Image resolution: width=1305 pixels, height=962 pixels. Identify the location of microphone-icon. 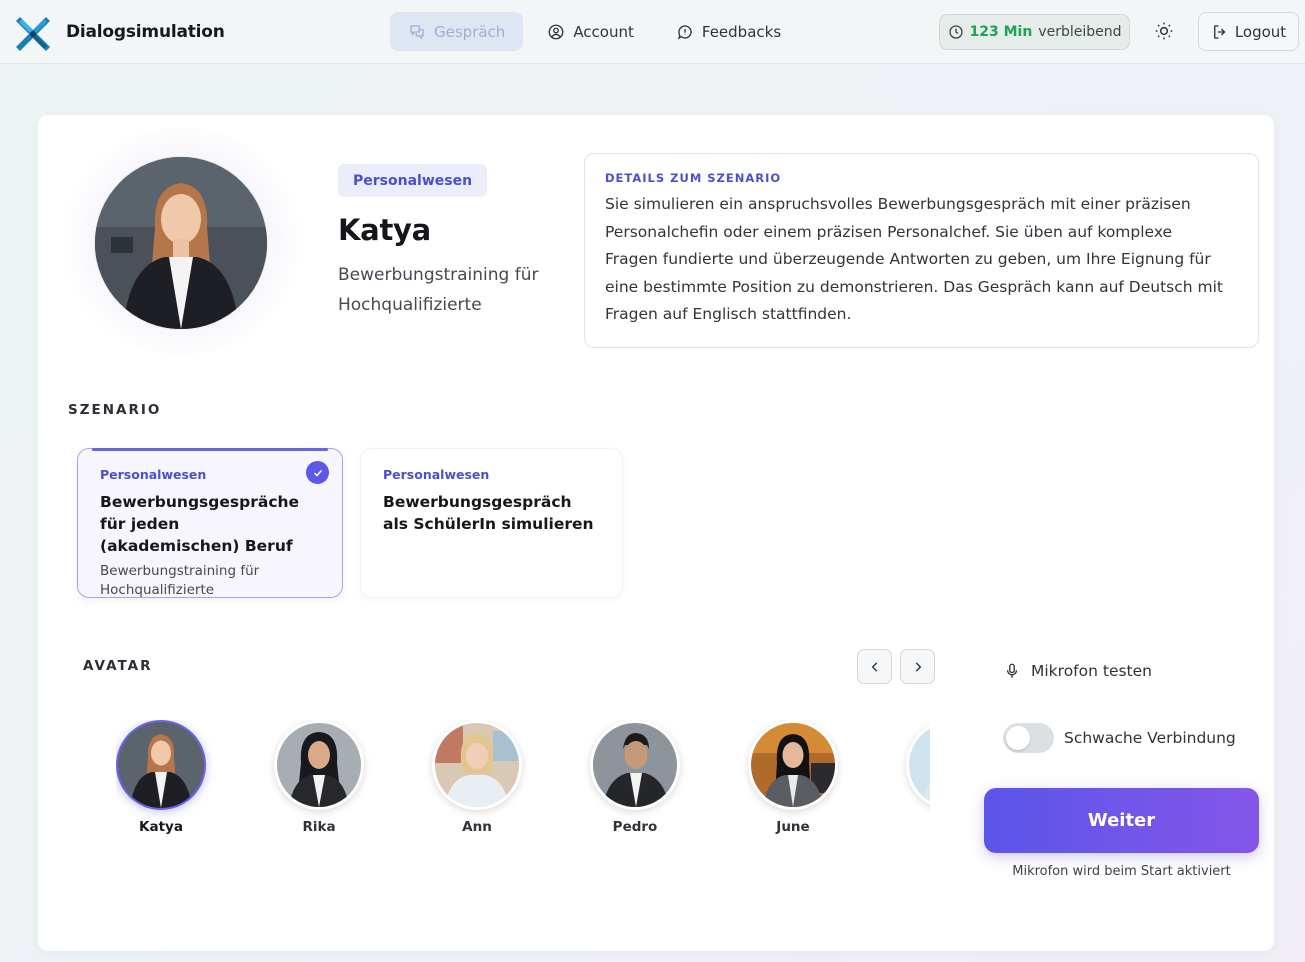
(1012, 670).